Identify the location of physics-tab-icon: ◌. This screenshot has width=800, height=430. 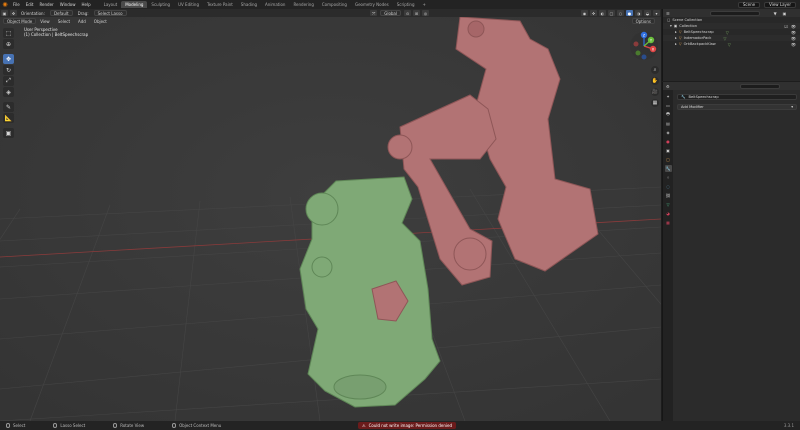
(668, 186).